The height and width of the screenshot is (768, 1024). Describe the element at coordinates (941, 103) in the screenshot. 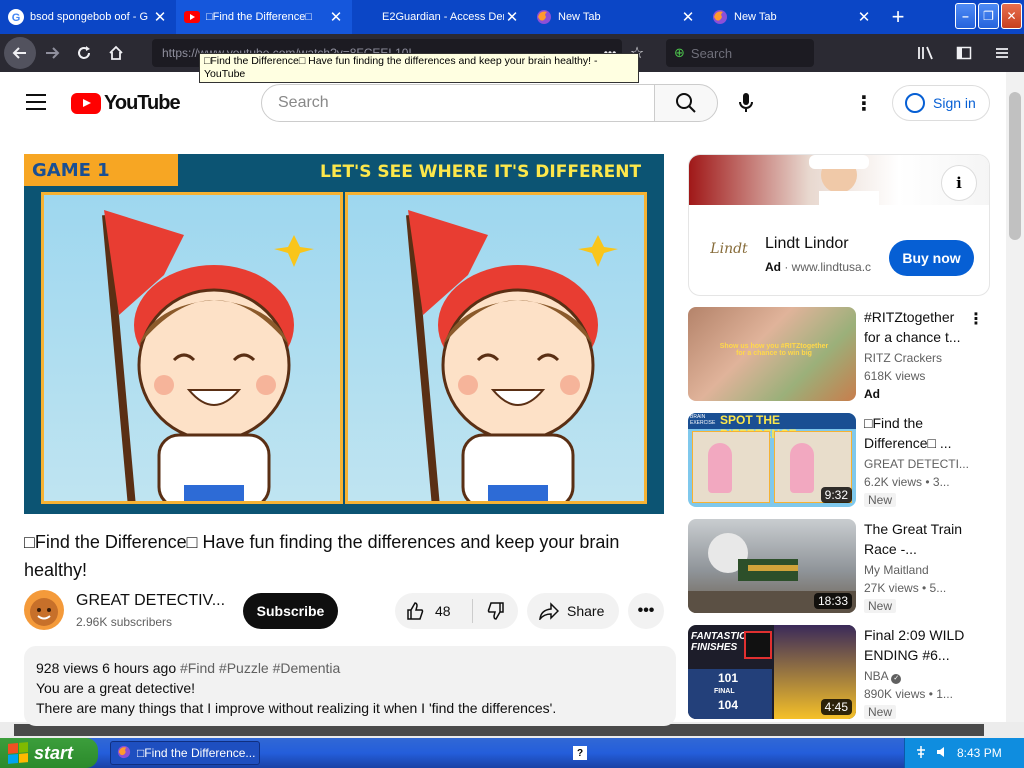

I see `sign-in-button: Sign in` at that location.